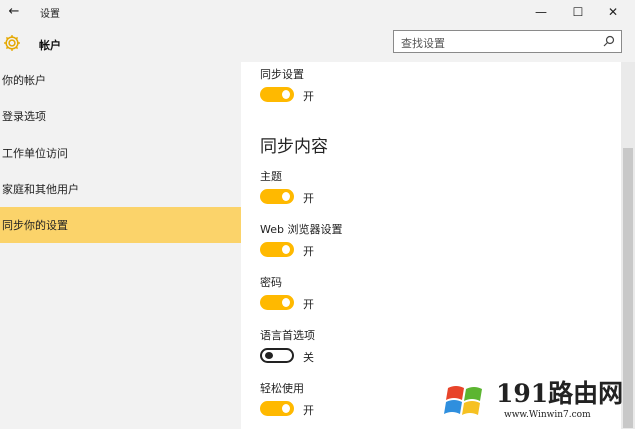 The height and width of the screenshot is (429, 635). What do you see at coordinates (560, 393) in the screenshot?
I see `watermark-text: 191路由网` at bounding box center [560, 393].